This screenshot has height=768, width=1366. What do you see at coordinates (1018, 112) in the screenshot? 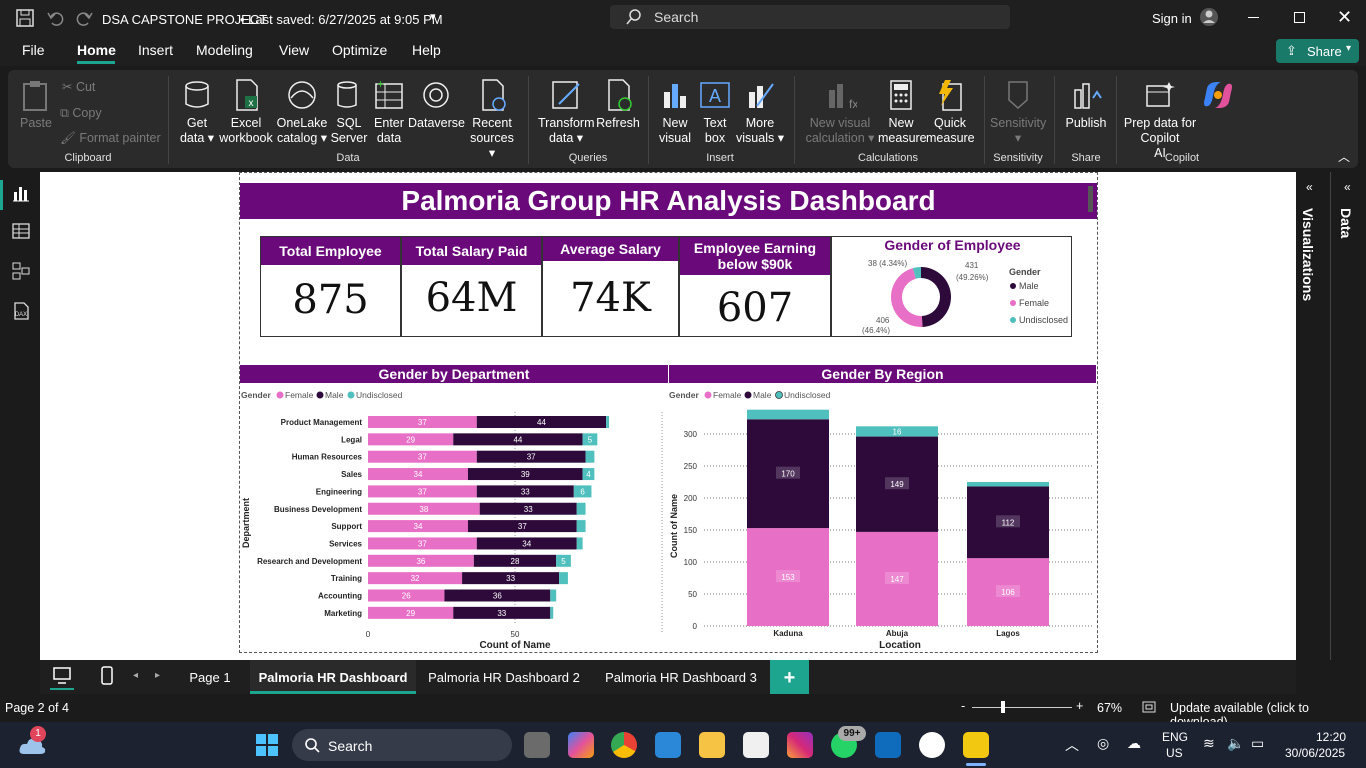
I see `sensitivity-button: Sensitivity ▾` at bounding box center [1018, 112].